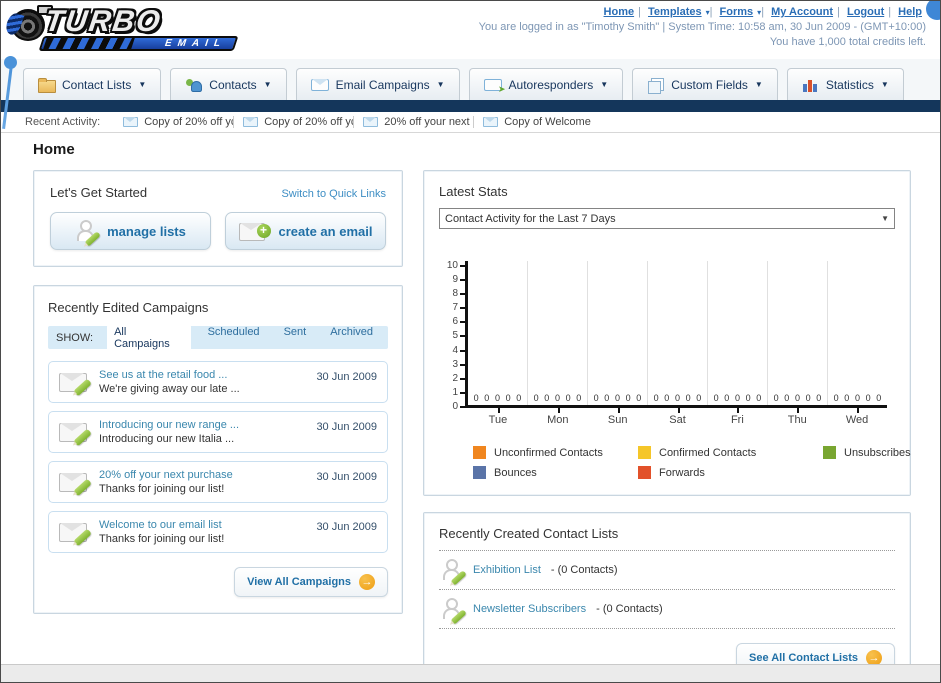  What do you see at coordinates (797, 417) in the screenshot?
I see `x-tick-label: Thu` at bounding box center [797, 417].